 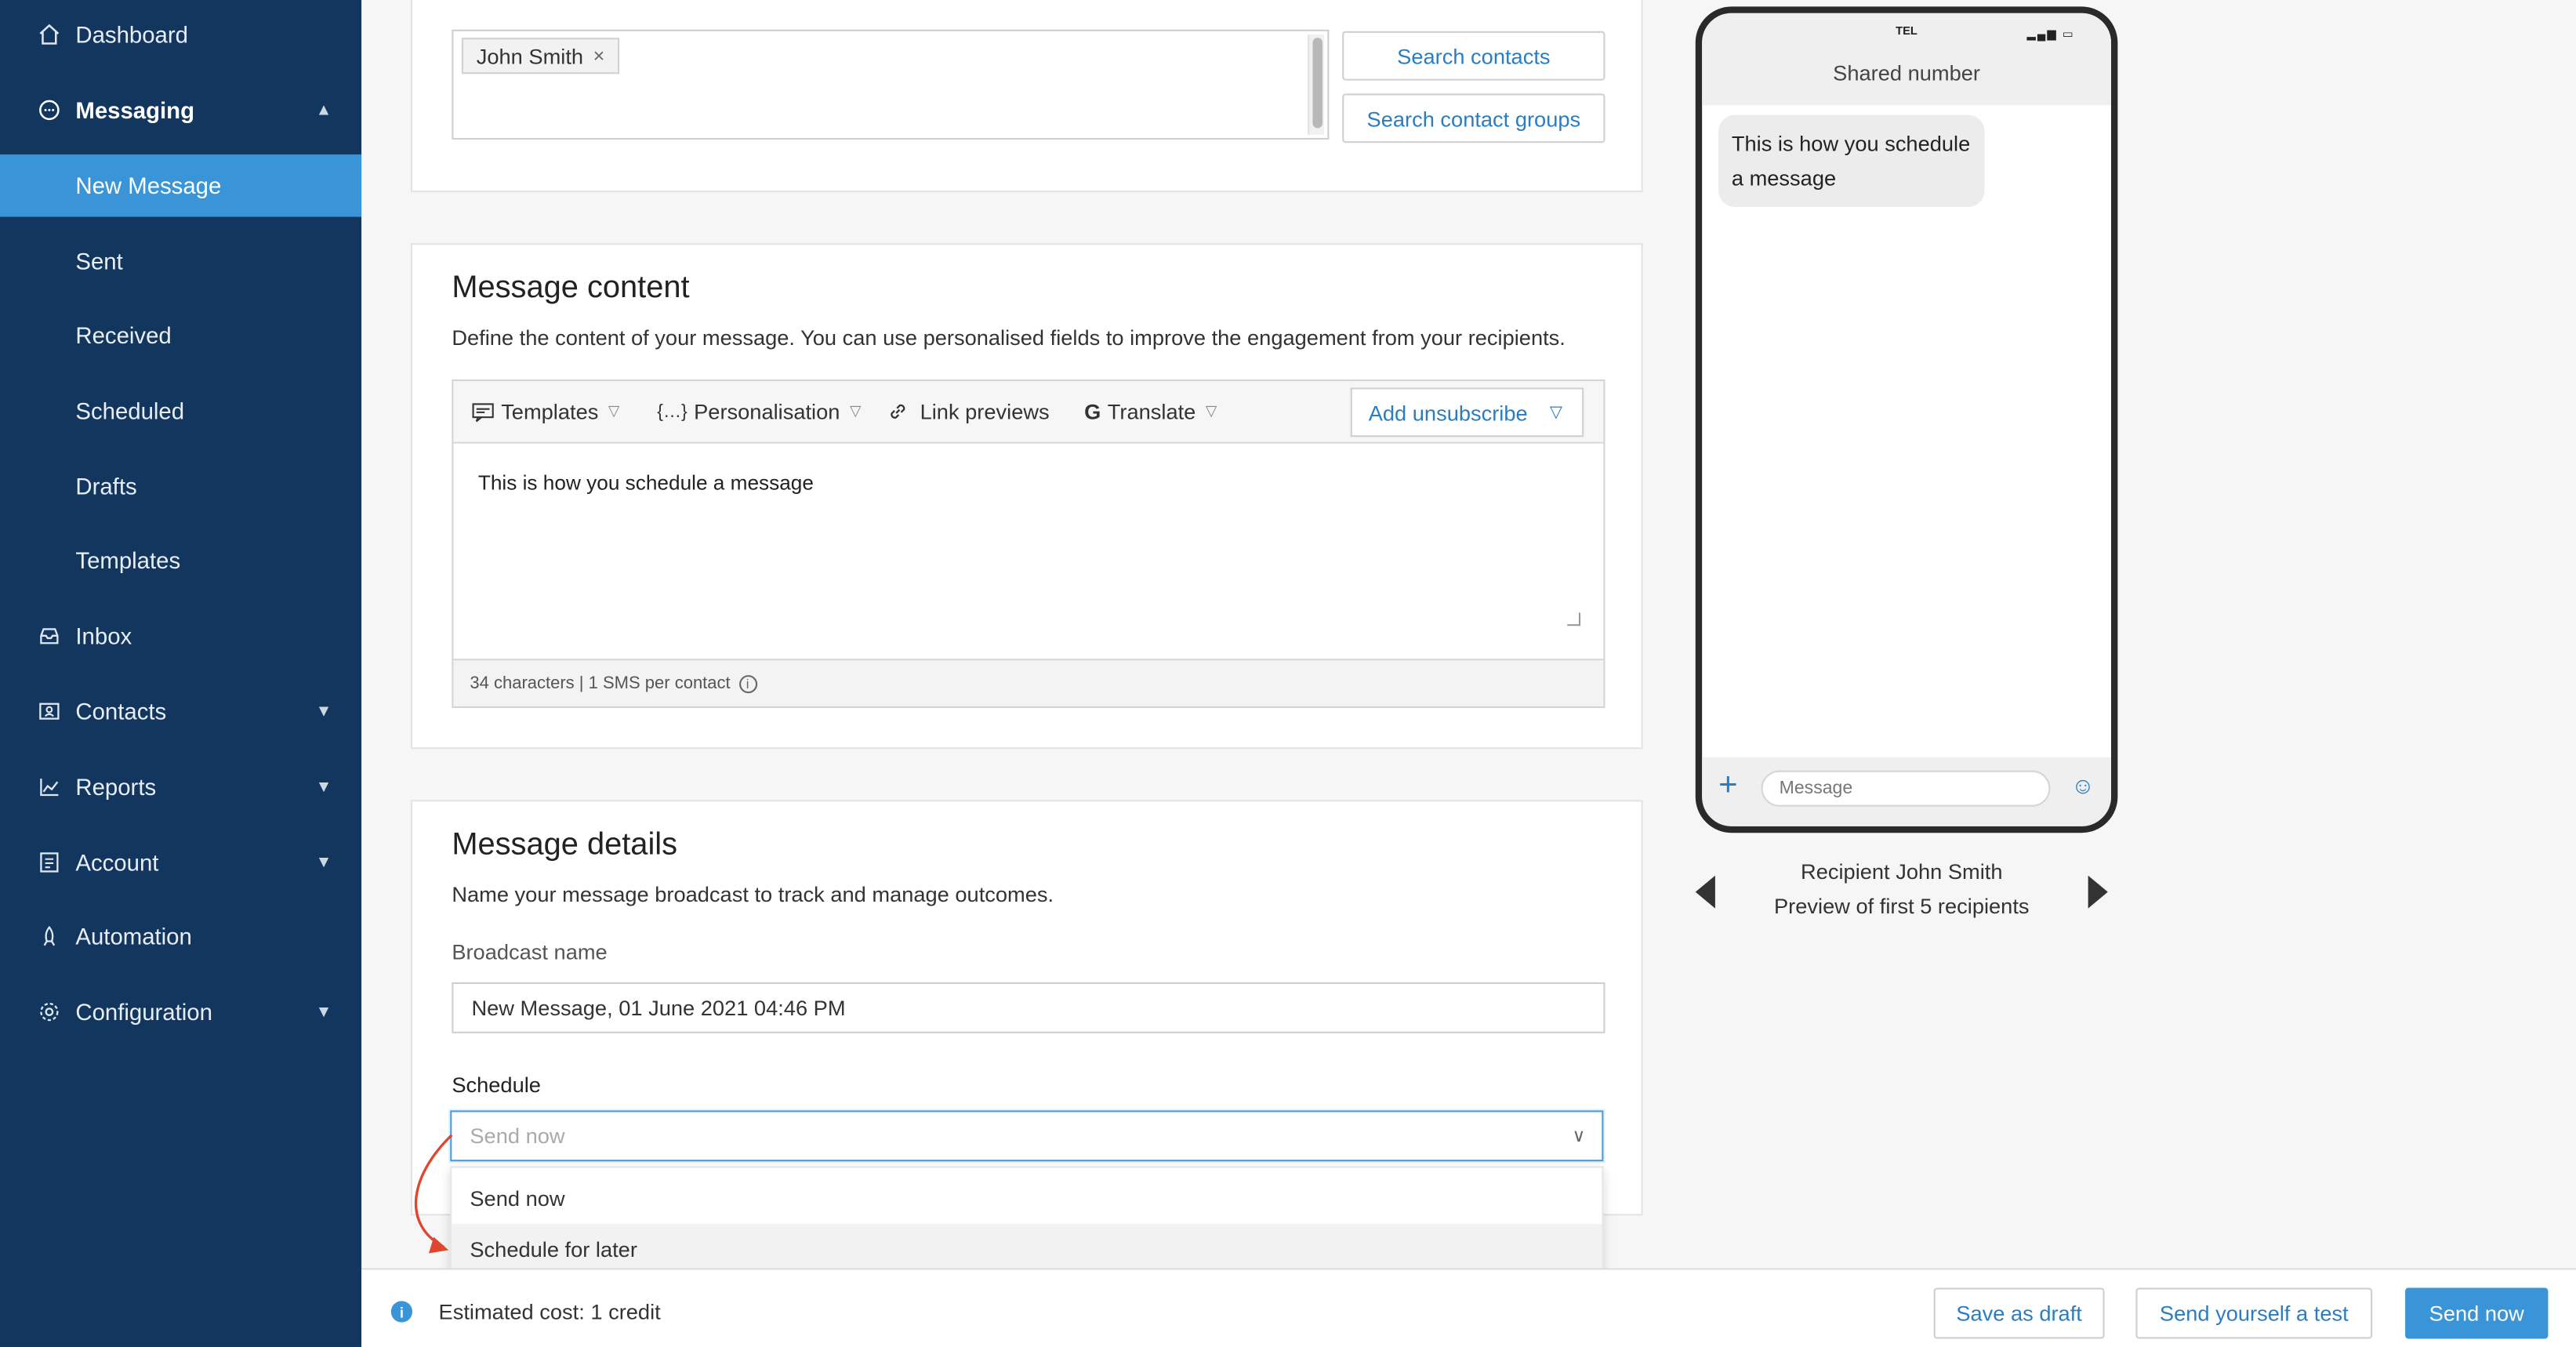 What do you see at coordinates (530, 951) in the screenshot?
I see `broadcast-name-label: Broadcast name` at bounding box center [530, 951].